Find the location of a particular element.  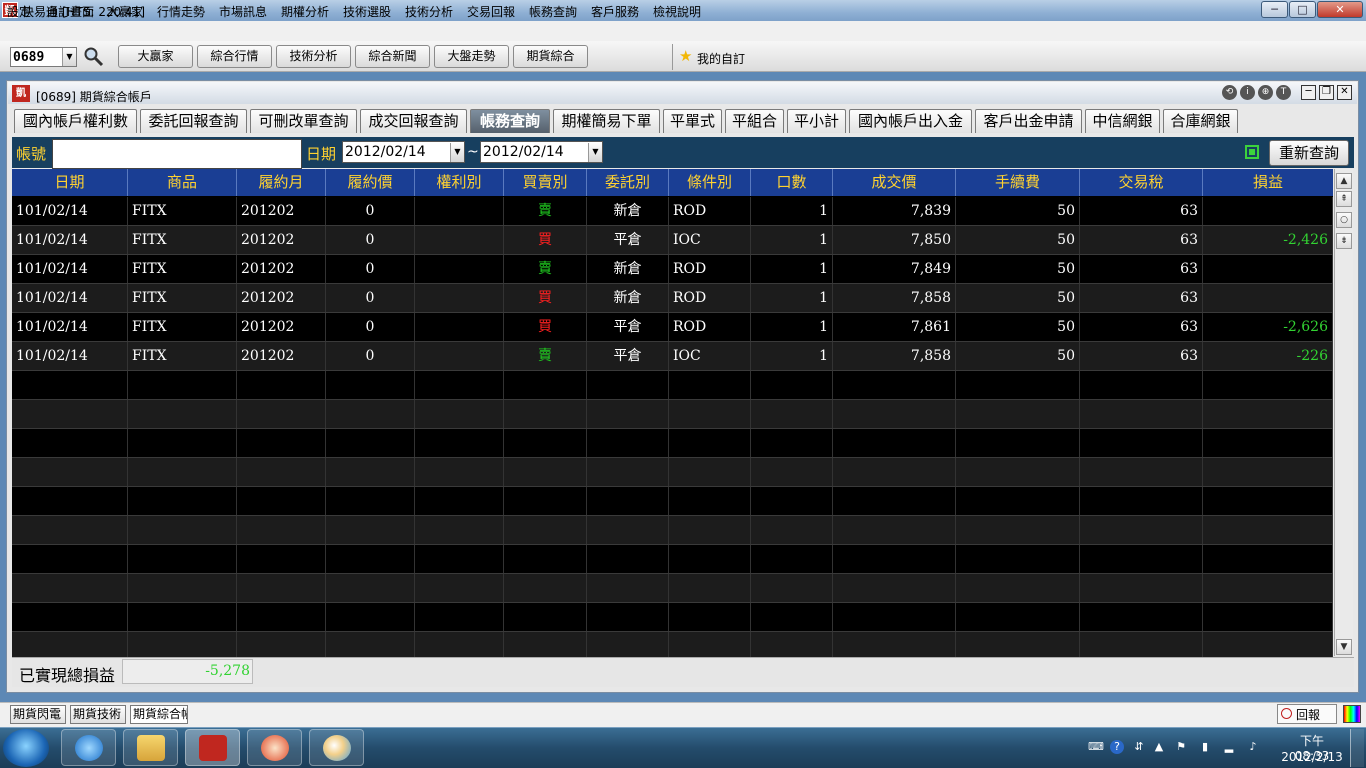

date-to-picker: 2012/02/14 ▼ is located at coordinates (541, 152).